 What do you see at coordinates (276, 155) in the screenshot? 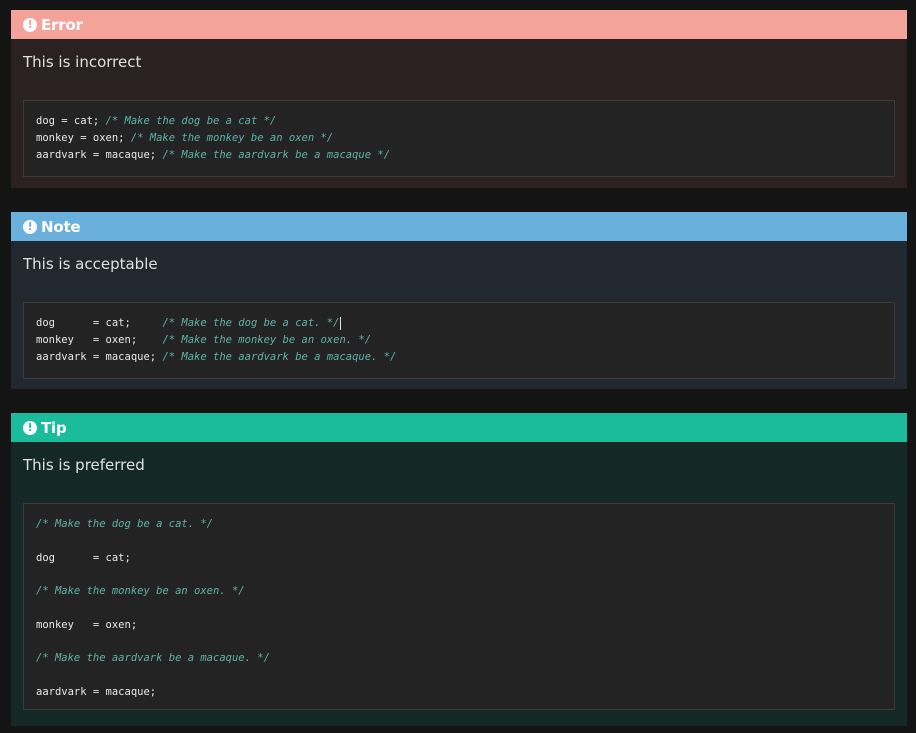
I see `code-comment: /* Make the aardvark be a macaque */` at bounding box center [276, 155].